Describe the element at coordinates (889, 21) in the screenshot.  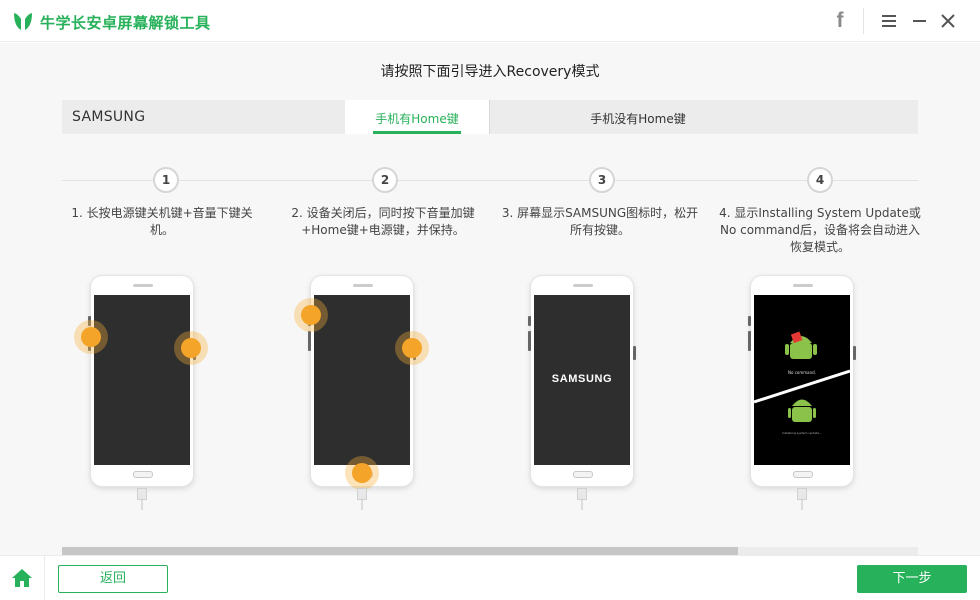
I see `menu-icon` at that location.